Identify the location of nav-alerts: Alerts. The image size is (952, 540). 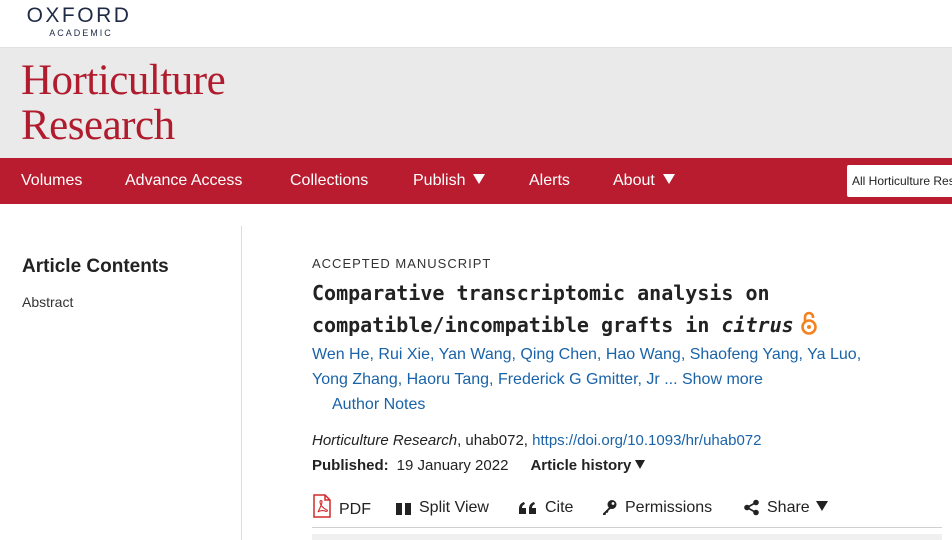
(549, 181).